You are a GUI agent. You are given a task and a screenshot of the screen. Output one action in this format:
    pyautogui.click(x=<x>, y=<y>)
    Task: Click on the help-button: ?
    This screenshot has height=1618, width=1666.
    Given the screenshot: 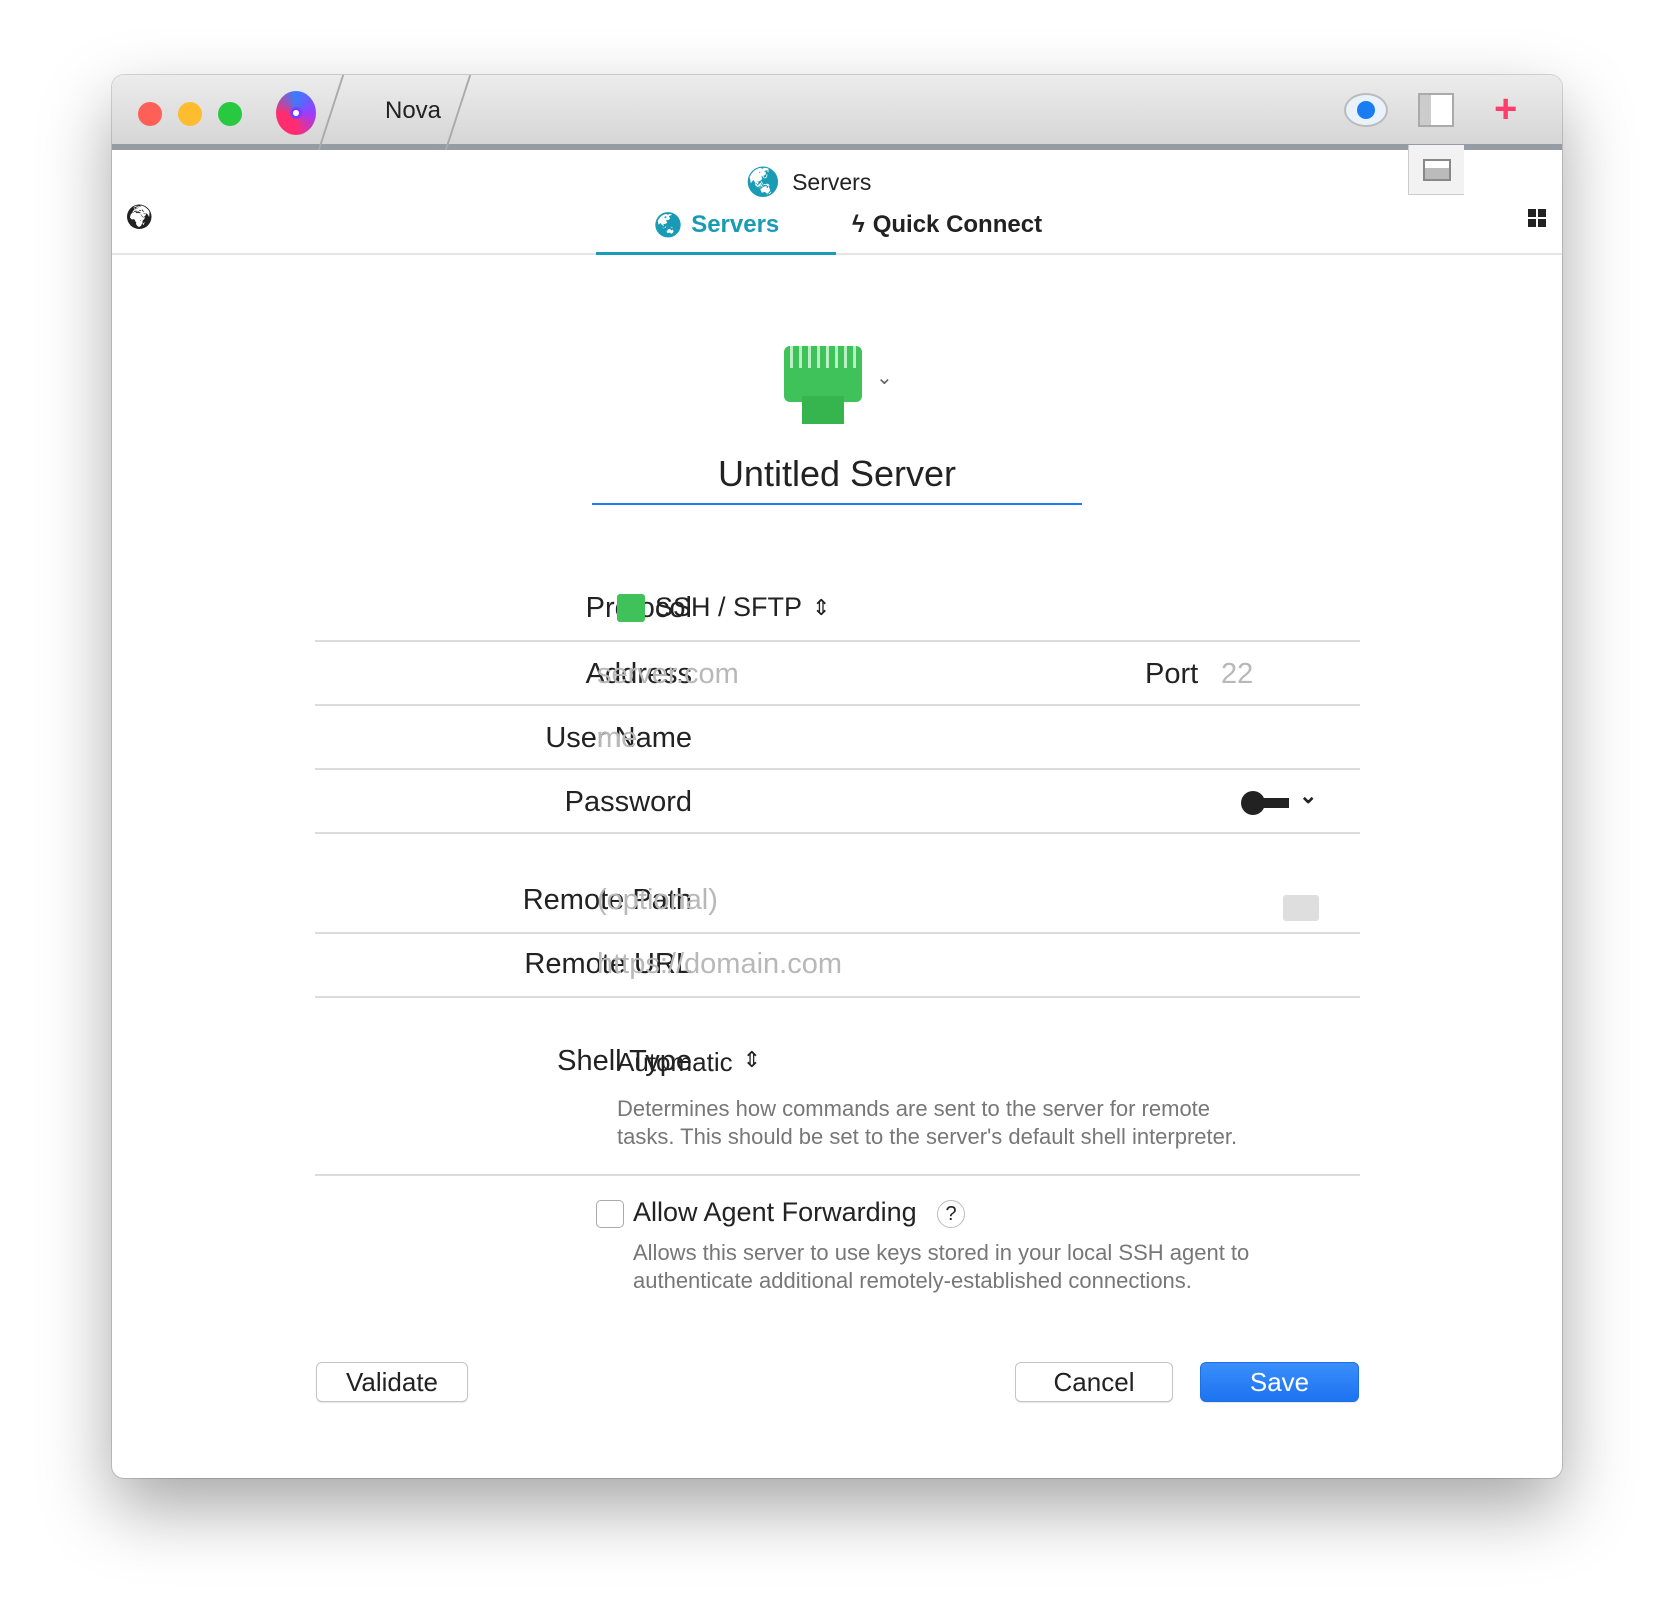 What is the action you would take?
    pyautogui.click(x=951, y=1214)
    